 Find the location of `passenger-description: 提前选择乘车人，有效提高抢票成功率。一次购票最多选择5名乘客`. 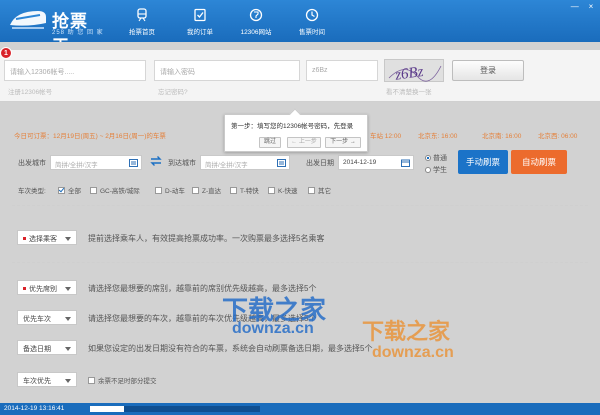

passenger-description: 提前选择乘车人，有效提高抢票成功率。一次购票最多选择5名乘客 is located at coordinates (206, 238).